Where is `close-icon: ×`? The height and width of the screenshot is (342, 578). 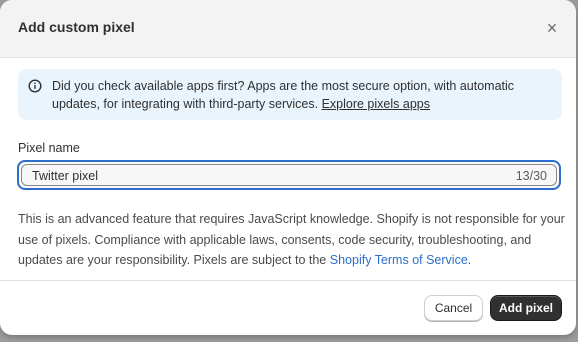 close-icon: × is located at coordinates (552, 28).